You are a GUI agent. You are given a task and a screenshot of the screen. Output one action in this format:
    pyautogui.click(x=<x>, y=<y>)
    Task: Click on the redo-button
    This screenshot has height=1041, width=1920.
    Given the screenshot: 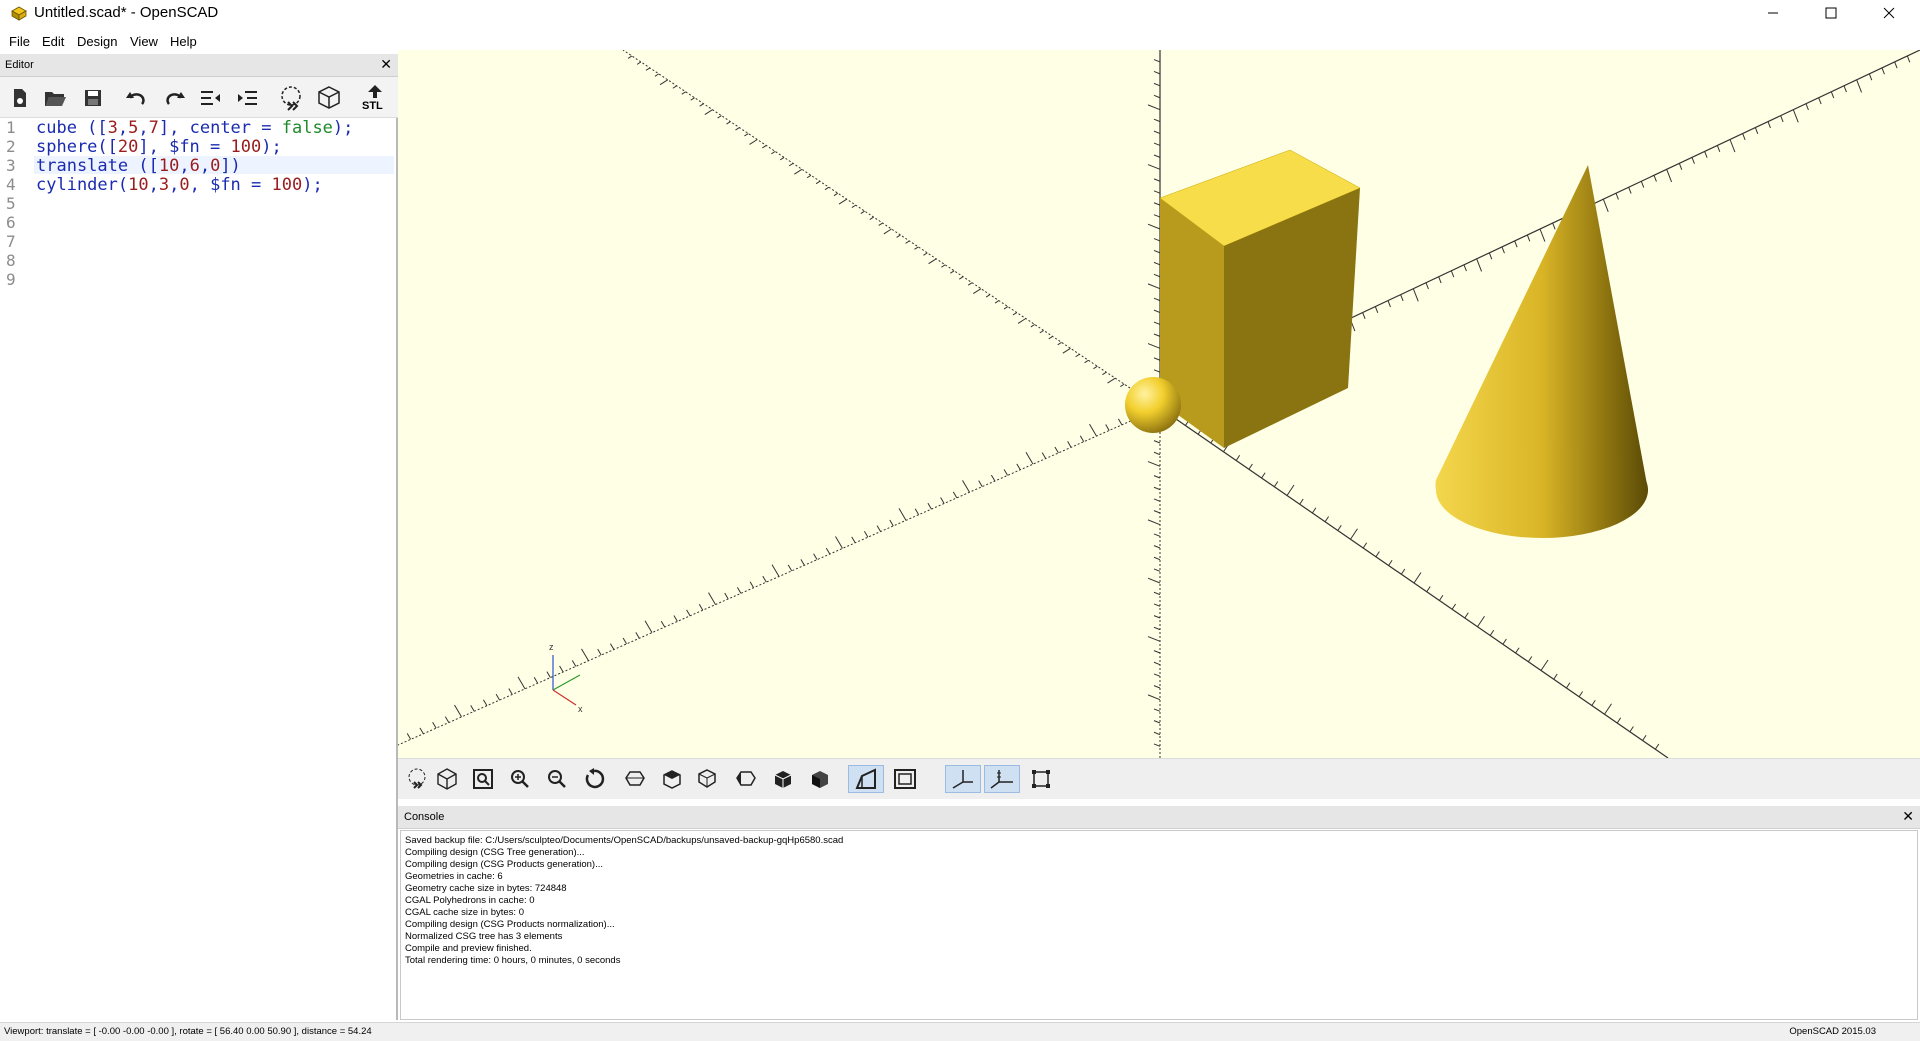 What is the action you would take?
    pyautogui.click(x=174, y=98)
    